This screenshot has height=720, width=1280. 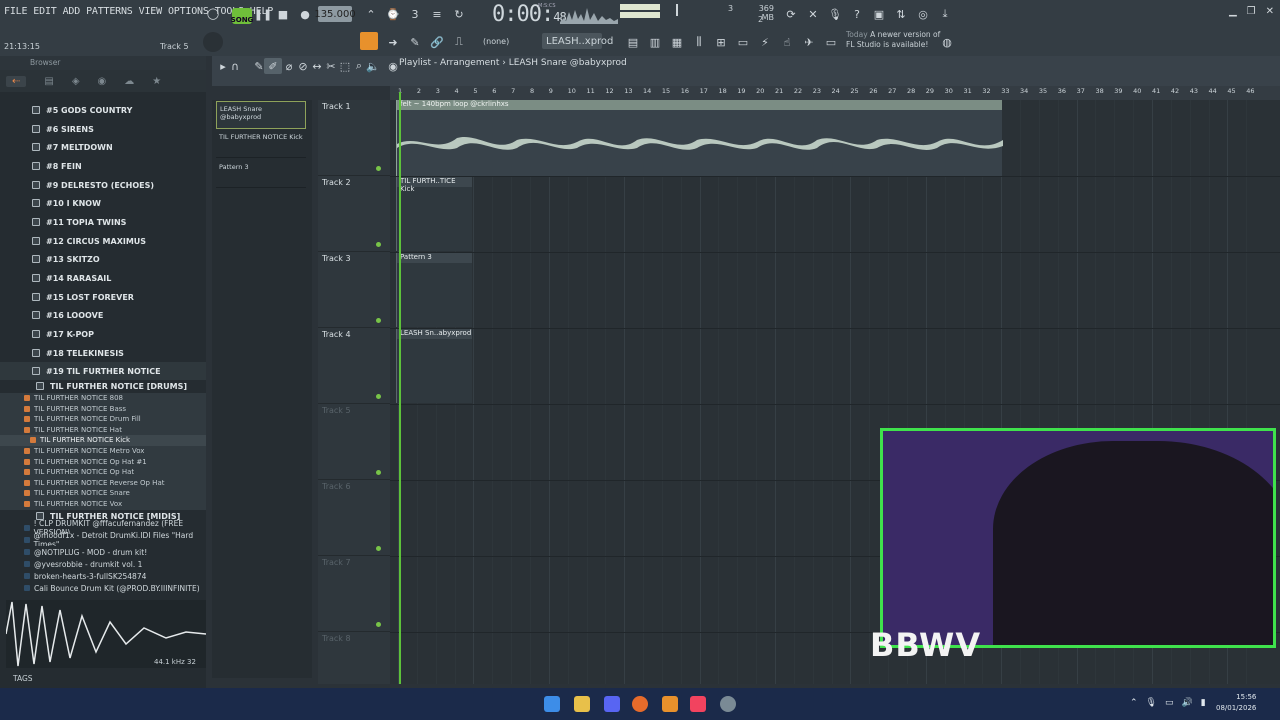 What do you see at coordinates (765, 42) in the screenshot?
I see `plugin-picker-icon: ⚡` at bounding box center [765, 42].